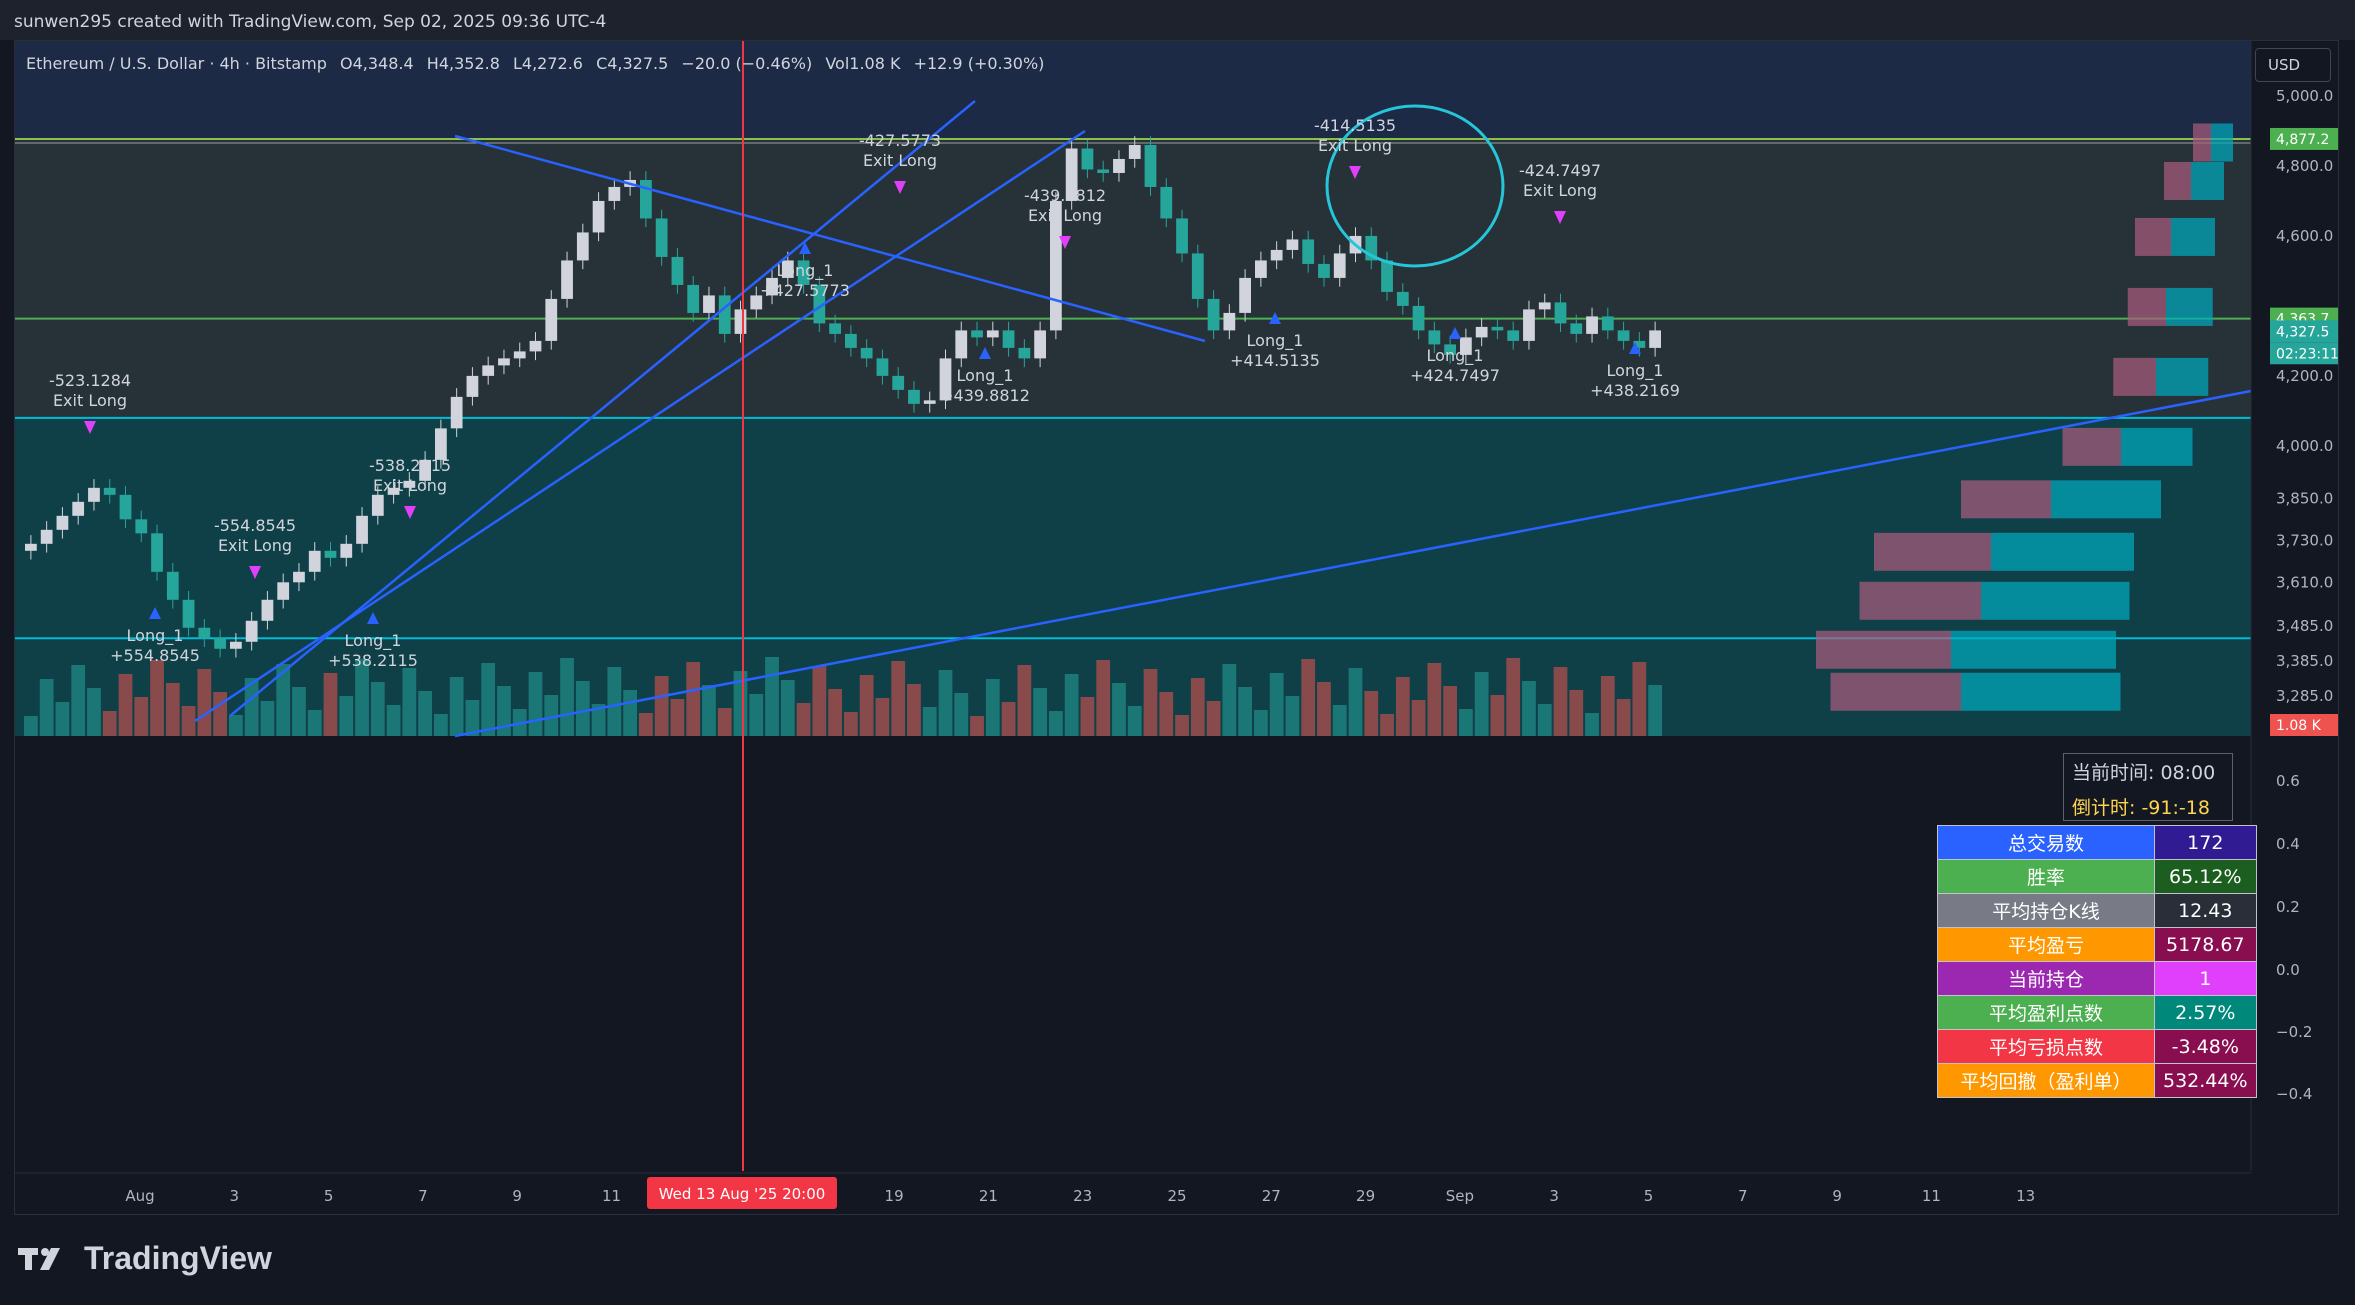 This screenshot has height=1305, width=2355. Describe the element at coordinates (2205, 1012) in the screenshot. I see `stats-value: 2.57%` at that location.